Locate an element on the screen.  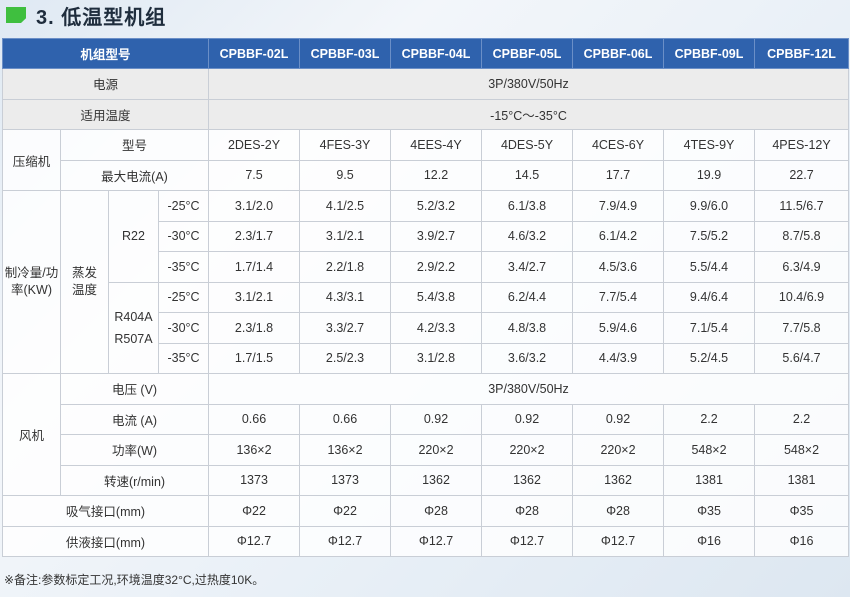
table-cell: 4PES-12Y is located at coordinates (802, 145).